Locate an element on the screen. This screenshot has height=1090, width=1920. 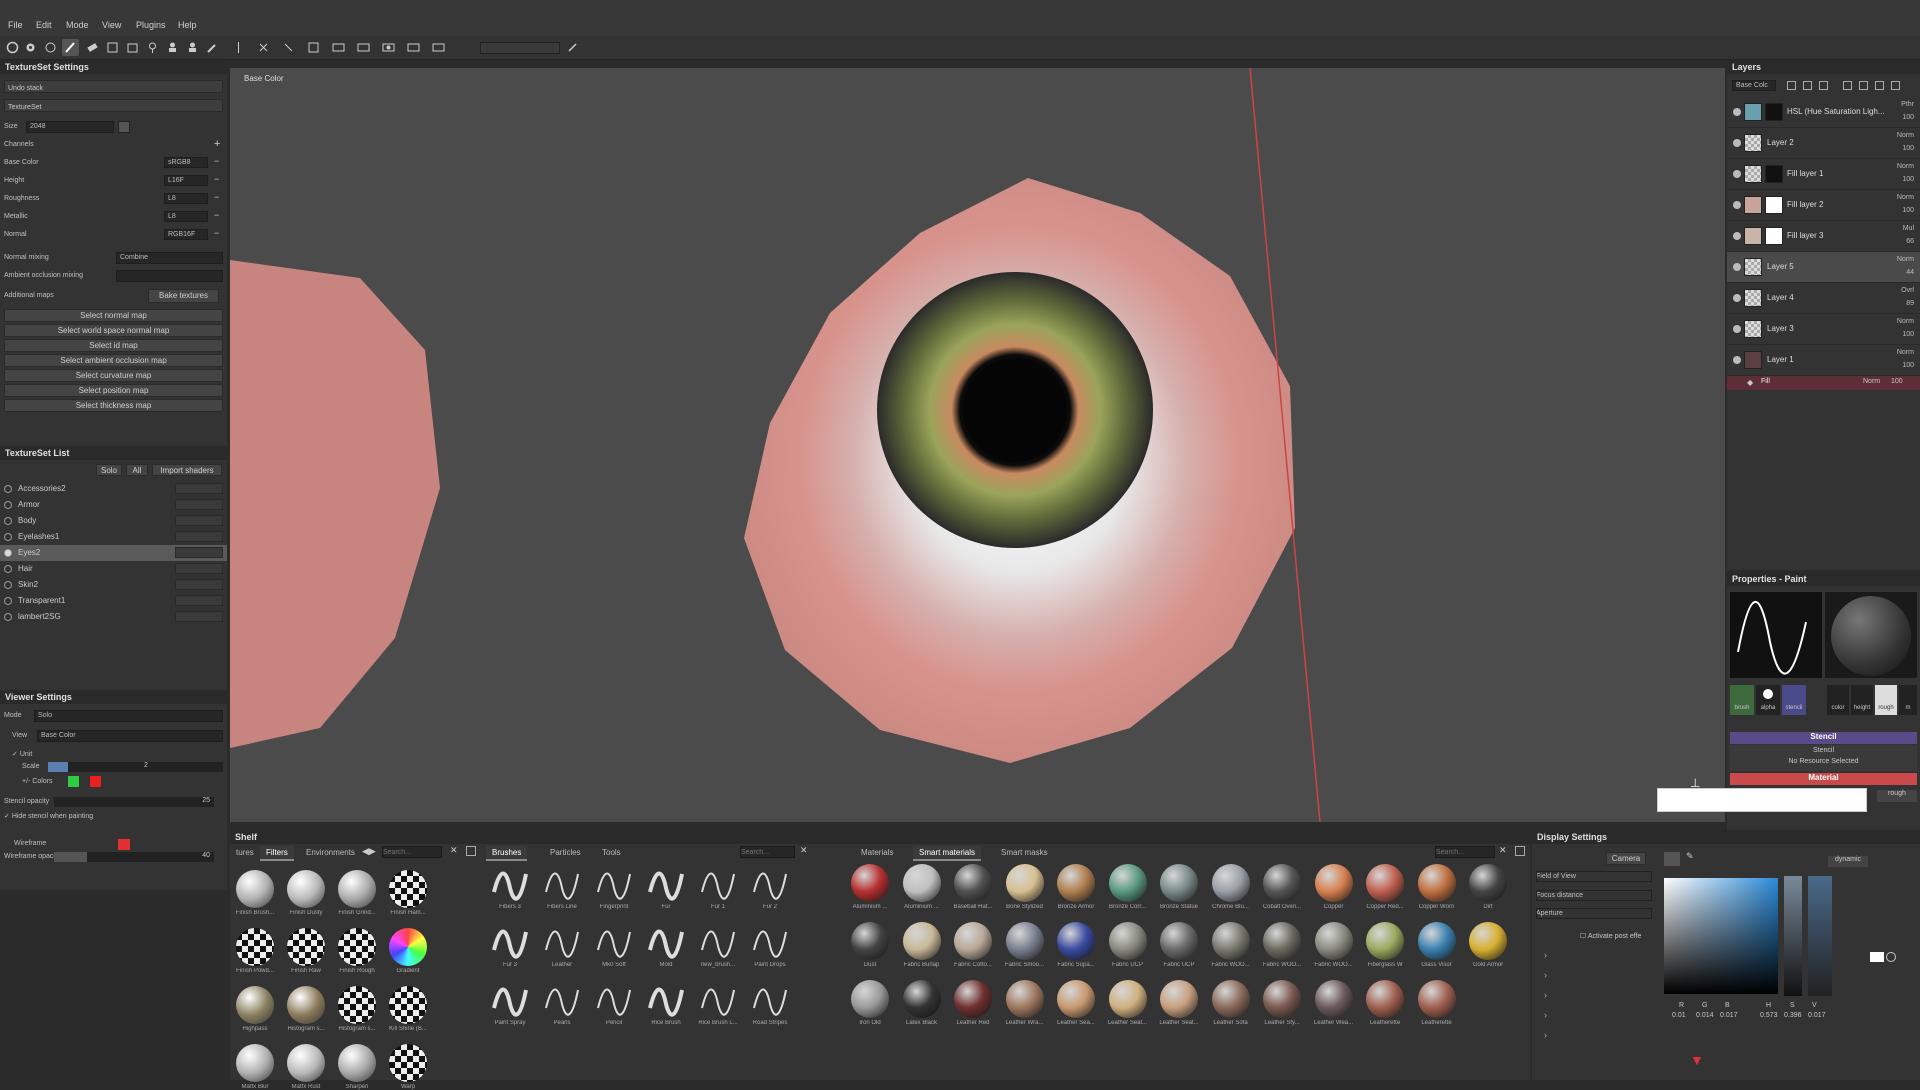
wireframe-color-swatch is located at coordinates (124, 844).